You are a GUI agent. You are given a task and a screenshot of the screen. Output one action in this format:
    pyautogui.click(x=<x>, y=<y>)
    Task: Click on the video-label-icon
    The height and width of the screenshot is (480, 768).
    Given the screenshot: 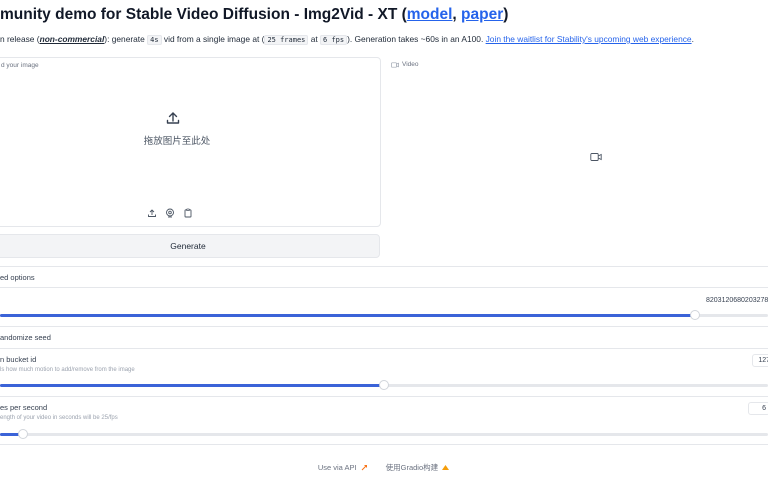 What is the action you would take?
    pyautogui.click(x=395, y=64)
    